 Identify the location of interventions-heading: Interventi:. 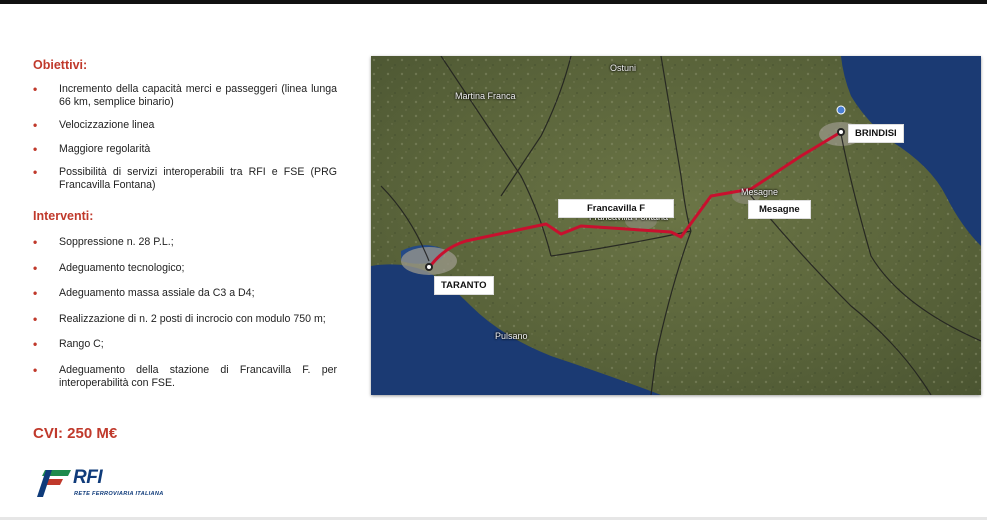
(63, 216).